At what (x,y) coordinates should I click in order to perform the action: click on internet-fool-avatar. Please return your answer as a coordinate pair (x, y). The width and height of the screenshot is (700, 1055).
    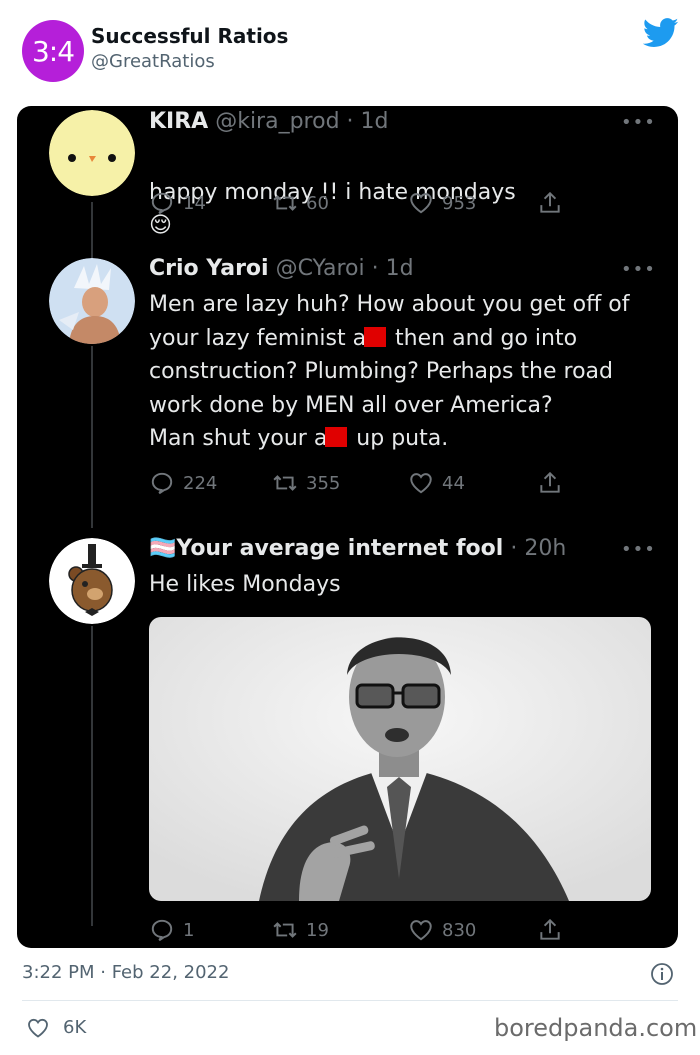
    Looking at the image, I should click on (92, 581).